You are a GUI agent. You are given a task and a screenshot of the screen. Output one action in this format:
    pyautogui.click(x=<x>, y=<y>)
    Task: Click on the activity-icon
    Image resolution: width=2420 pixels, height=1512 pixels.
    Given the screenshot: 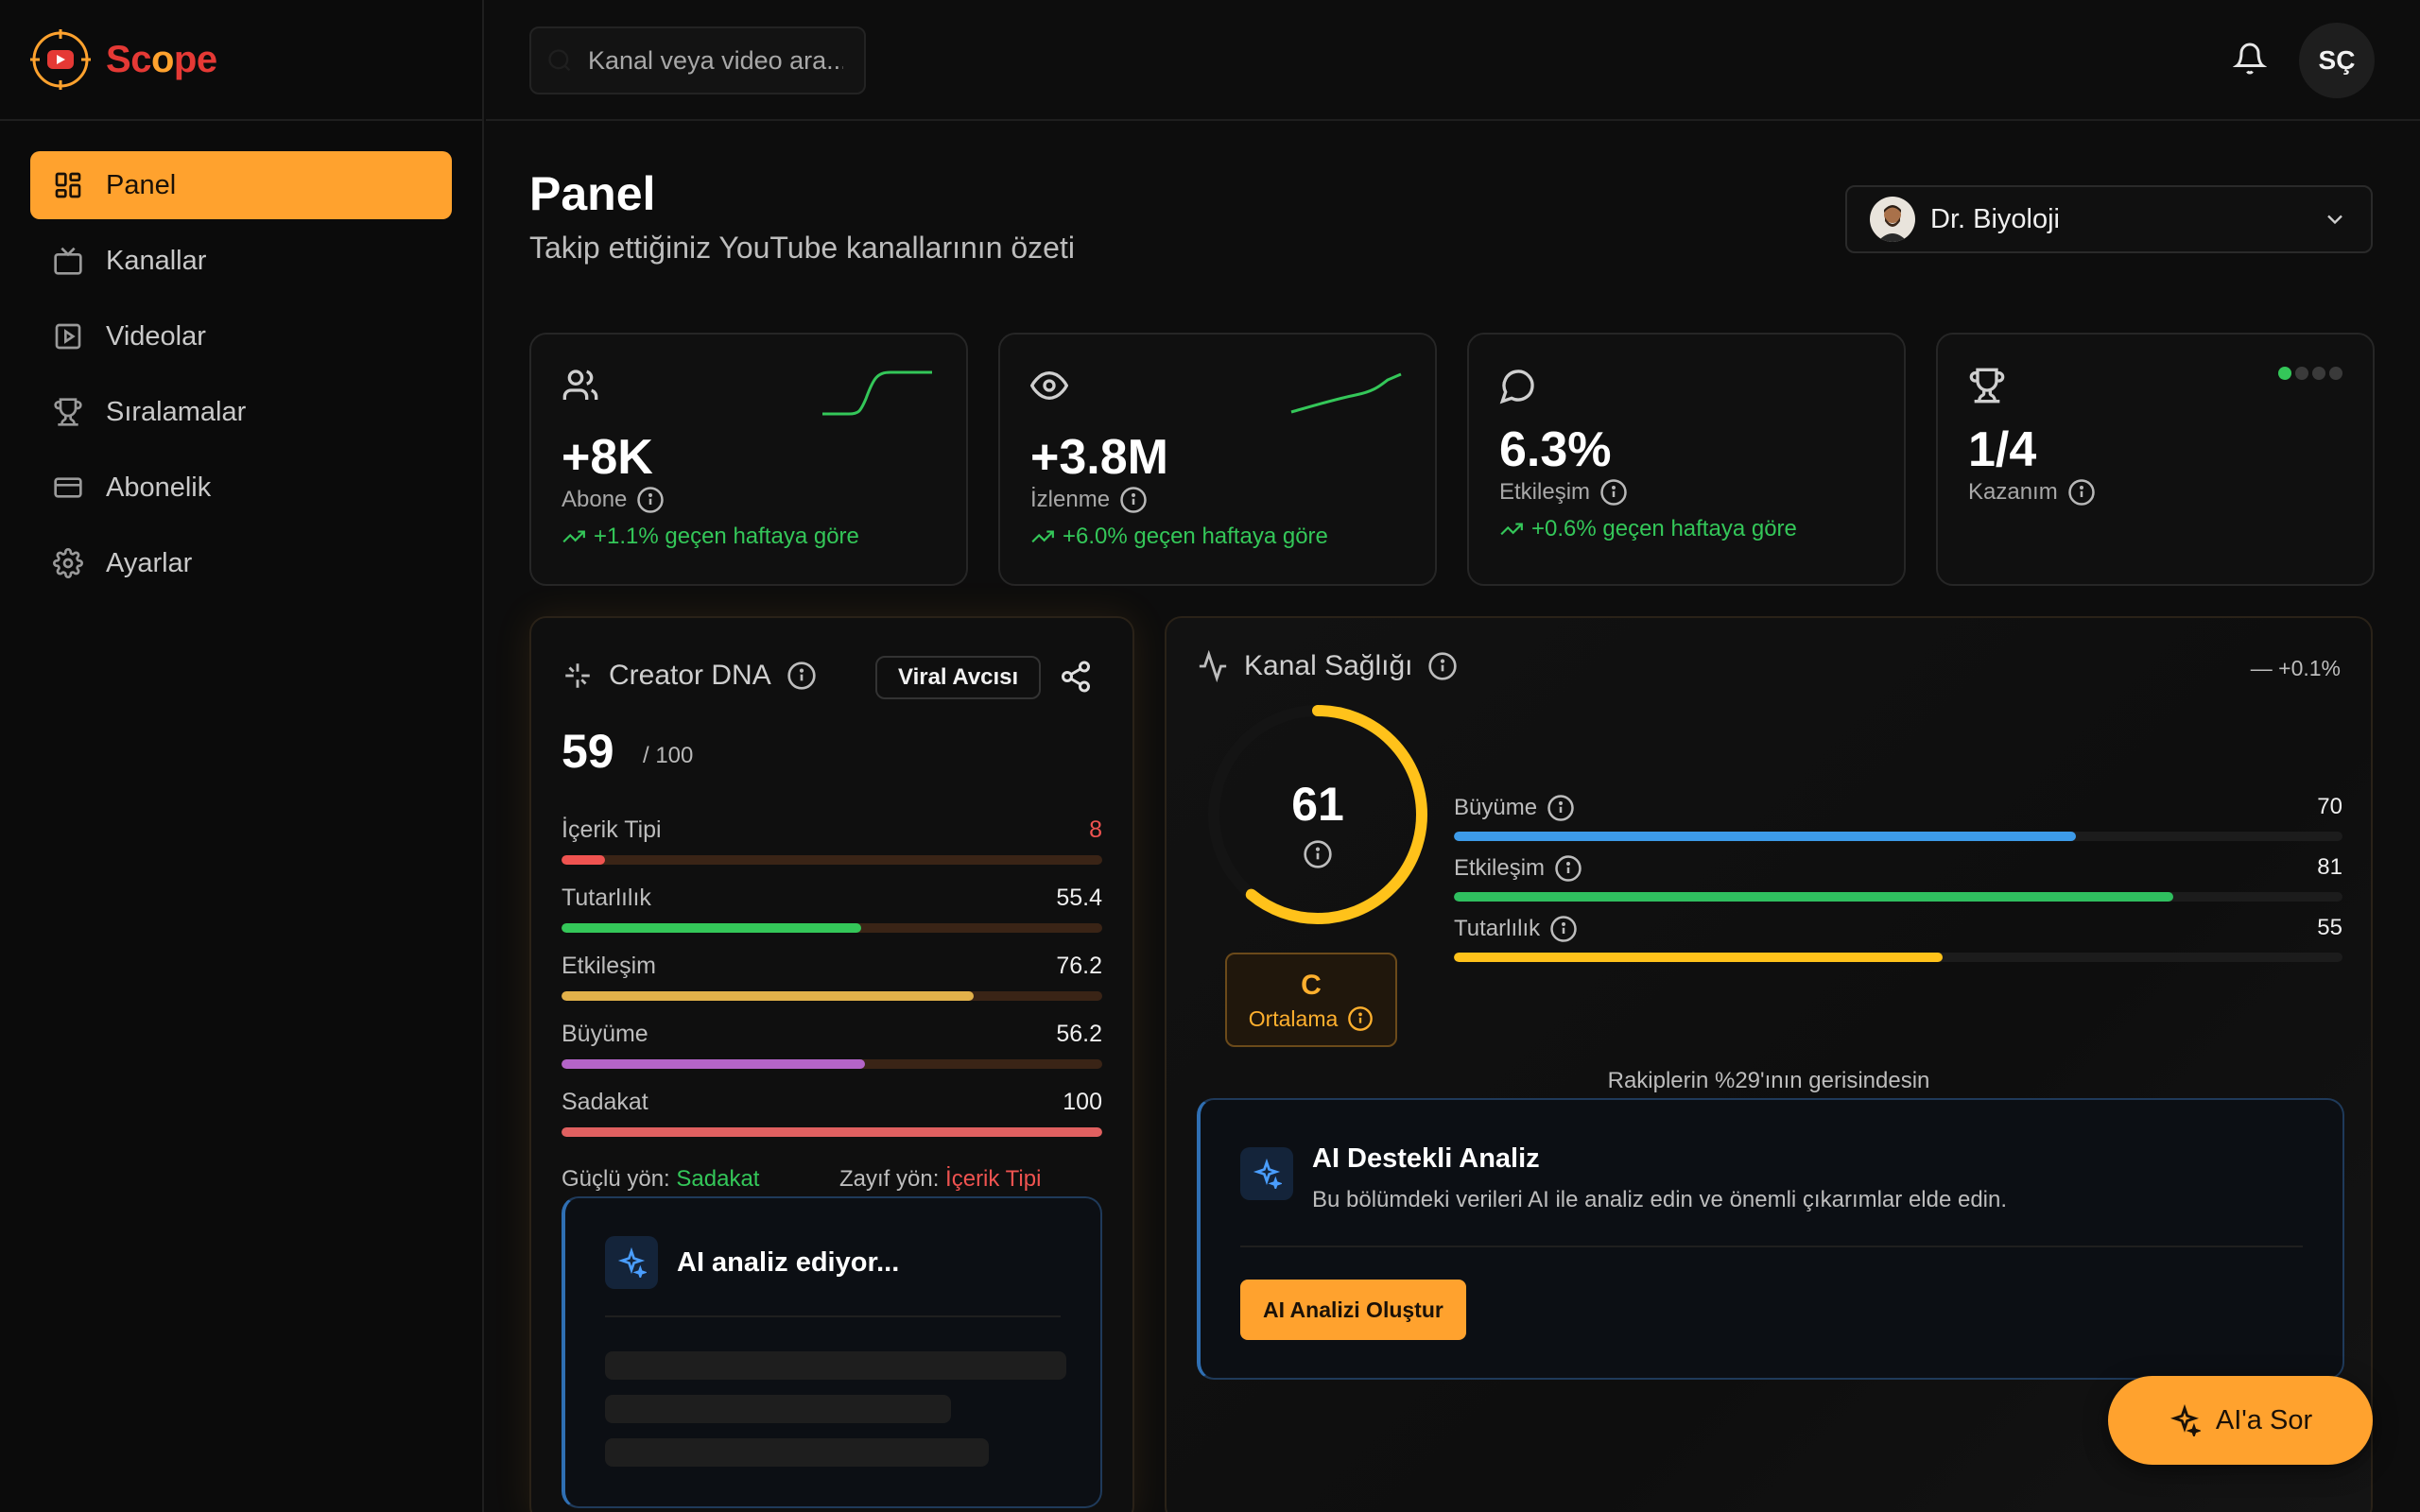 What is the action you would take?
    pyautogui.click(x=1213, y=666)
    